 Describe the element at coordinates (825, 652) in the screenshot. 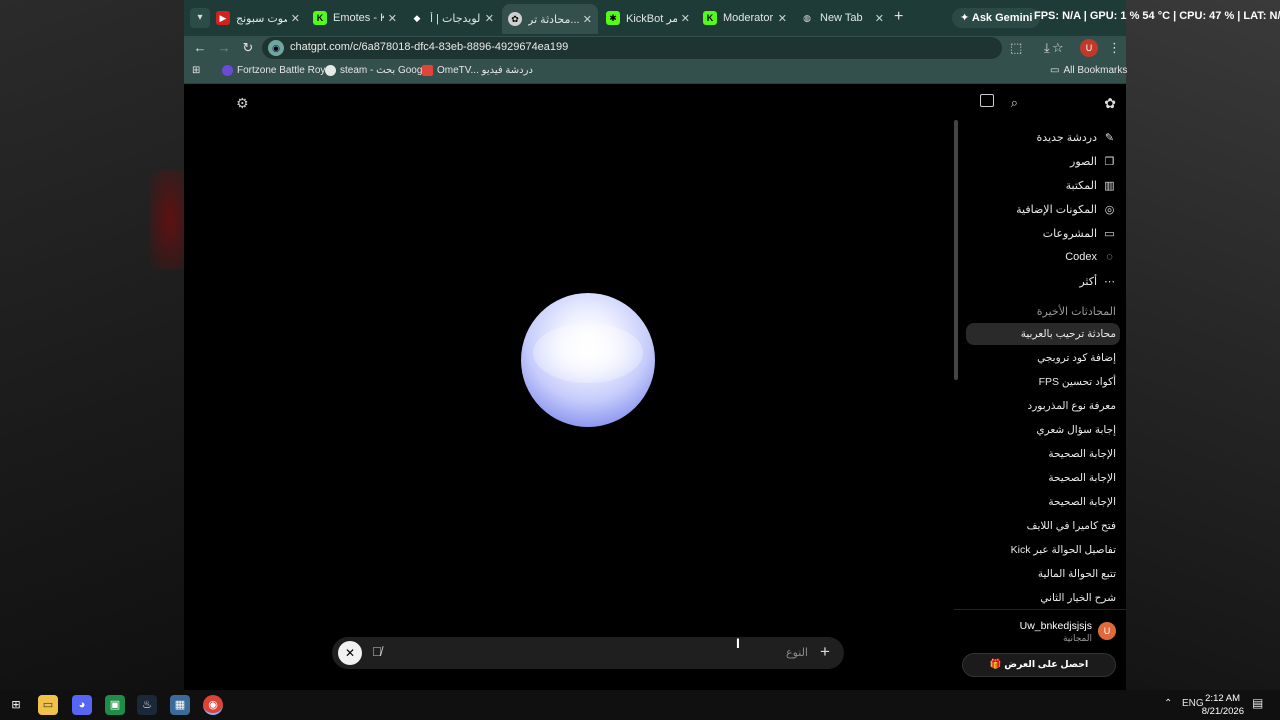

I see `add-attachment-button: +` at that location.